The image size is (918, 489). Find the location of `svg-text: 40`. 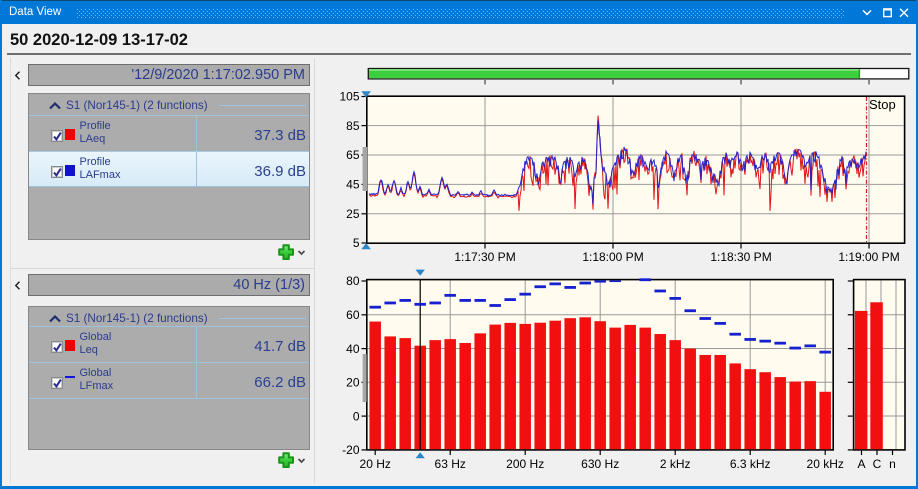

svg-text: 40 is located at coordinates (353, 349).